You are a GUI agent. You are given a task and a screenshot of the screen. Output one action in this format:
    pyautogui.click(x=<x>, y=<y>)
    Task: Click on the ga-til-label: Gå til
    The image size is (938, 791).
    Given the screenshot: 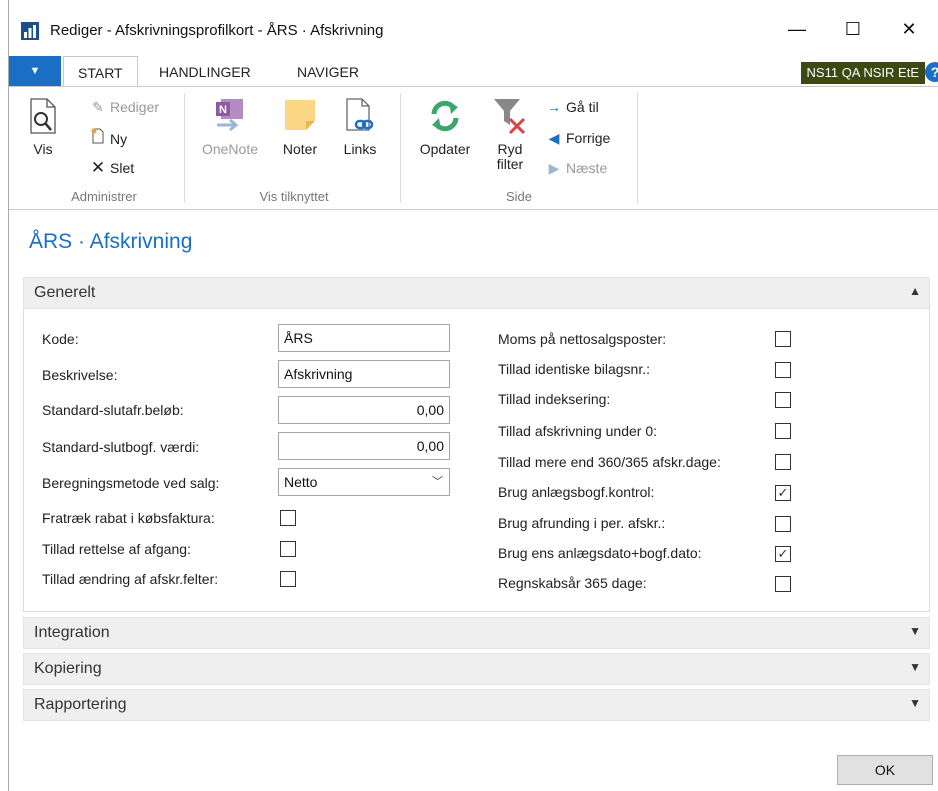 What is the action you would take?
    pyautogui.click(x=582, y=107)
    